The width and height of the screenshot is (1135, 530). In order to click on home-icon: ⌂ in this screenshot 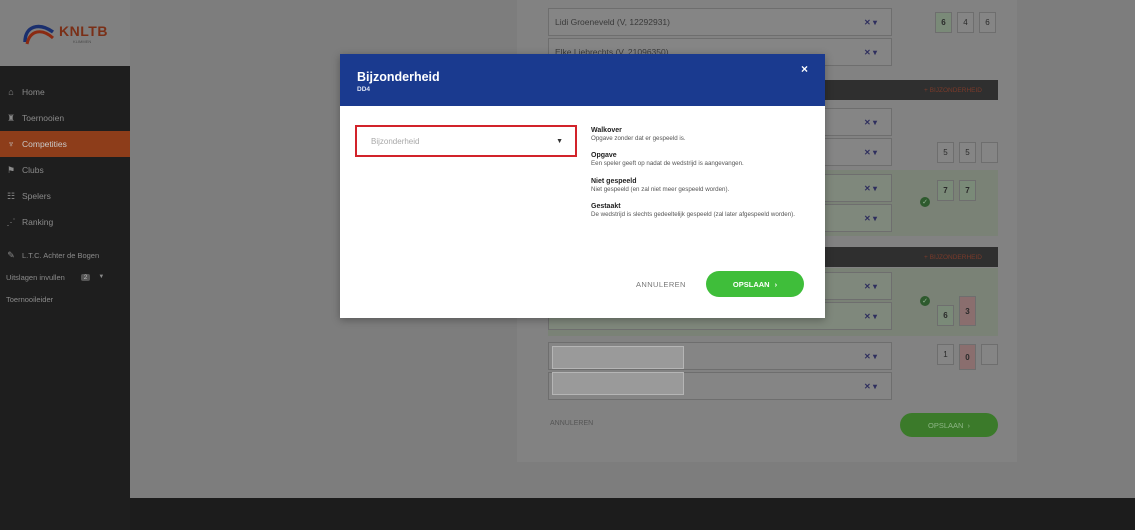, I will do `click(11, 92)`.